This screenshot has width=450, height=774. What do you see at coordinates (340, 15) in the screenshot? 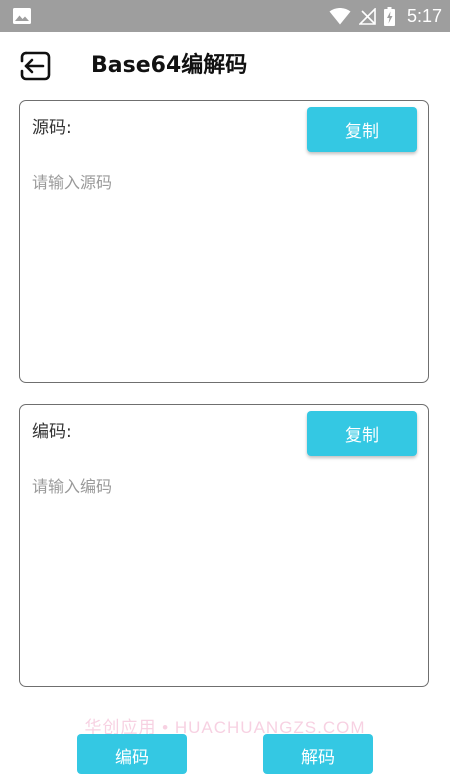
I see `wifi-icon` at bounding box center [340, 15].